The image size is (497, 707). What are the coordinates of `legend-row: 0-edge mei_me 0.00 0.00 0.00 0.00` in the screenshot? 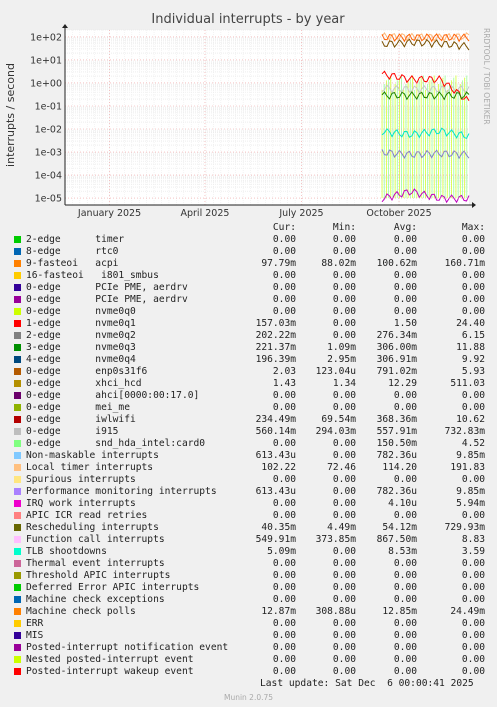 It's located at (248, 408).